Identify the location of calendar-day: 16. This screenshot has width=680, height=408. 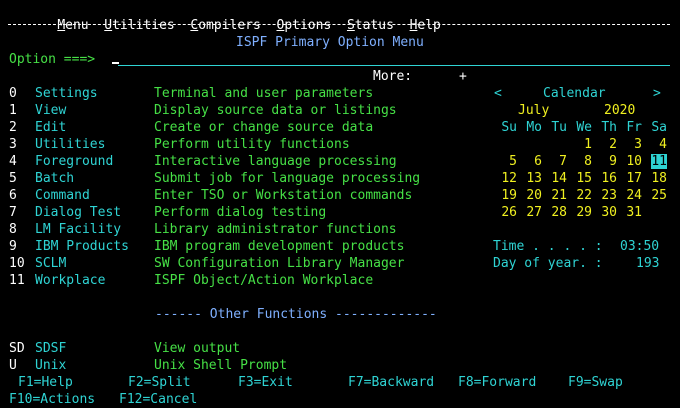
(604, 178).